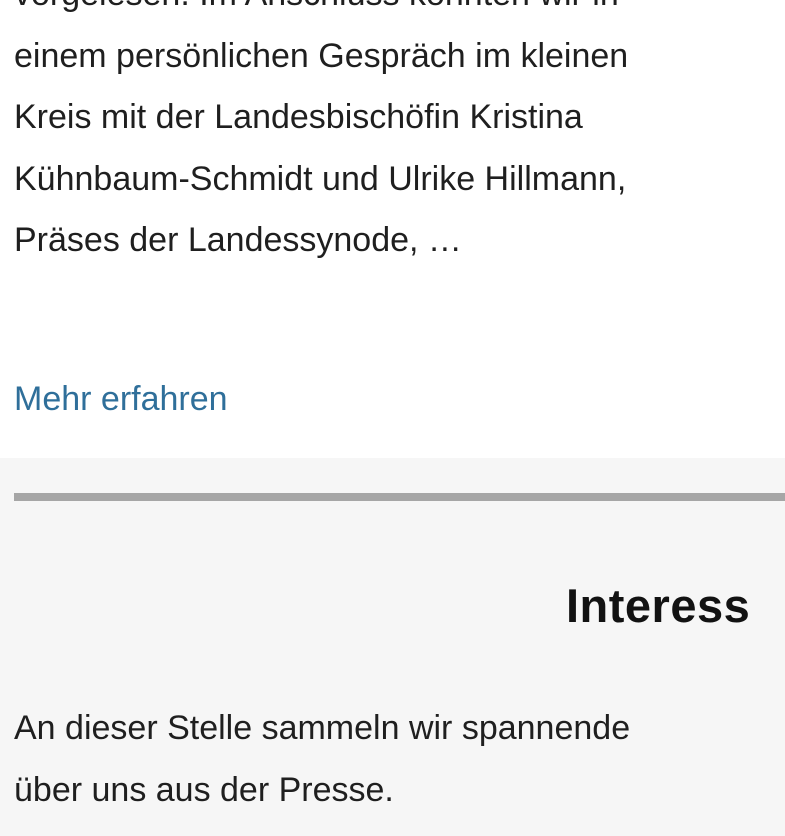 Image resolution: width=785 pixels, height=836 pixels. I want to click on section-divider, so click(399, 497).